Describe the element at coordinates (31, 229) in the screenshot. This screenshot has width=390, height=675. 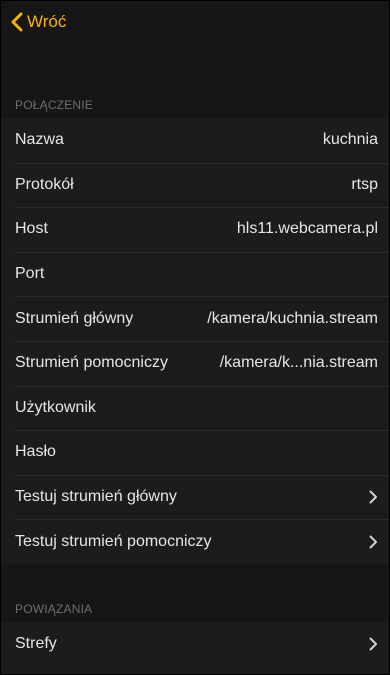
I see `host-label: Host` at that location.